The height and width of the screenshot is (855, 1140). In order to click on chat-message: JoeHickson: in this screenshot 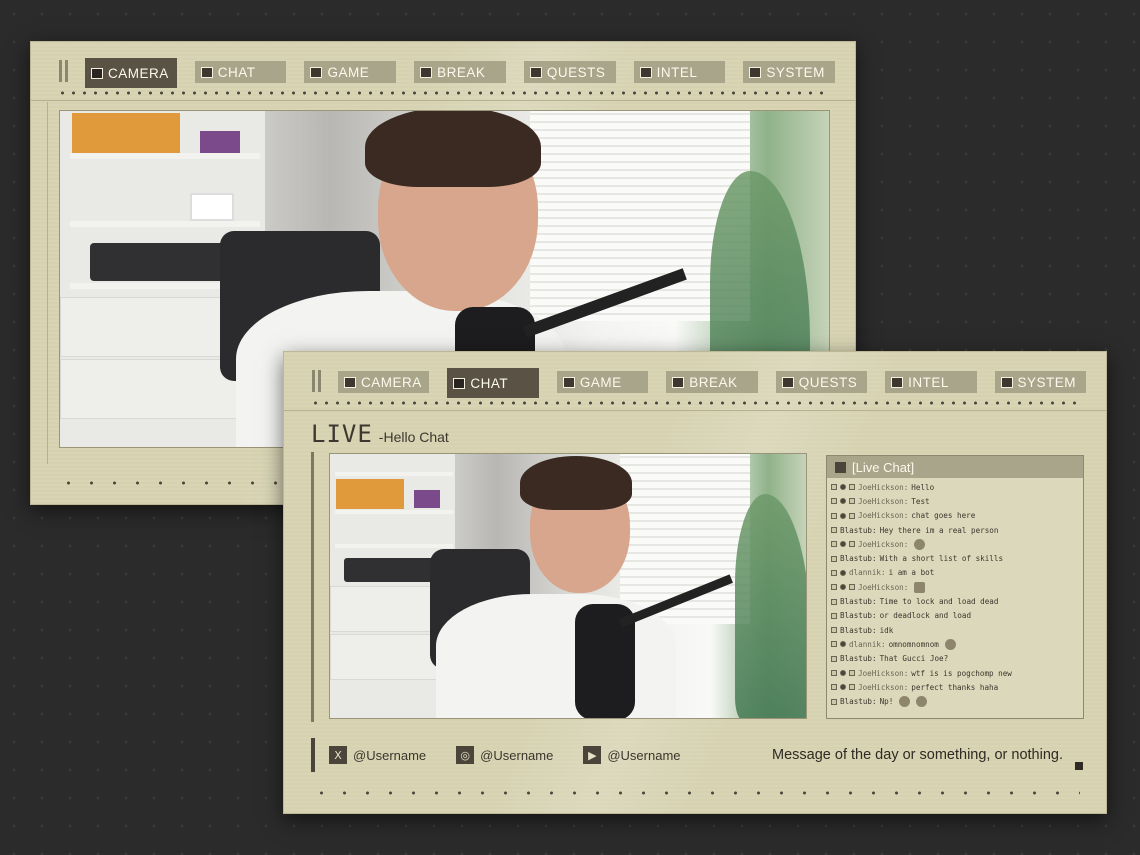, I will do `click(955, 544)`.